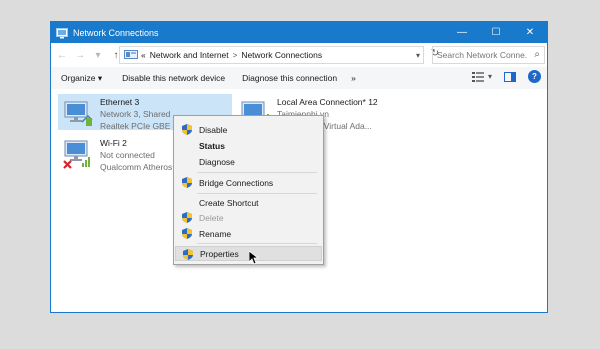 The image size is (600, 349). Describe the element at coordinates (116, 32) in the screenshot. I see `window-title: Network Connections` at that location.